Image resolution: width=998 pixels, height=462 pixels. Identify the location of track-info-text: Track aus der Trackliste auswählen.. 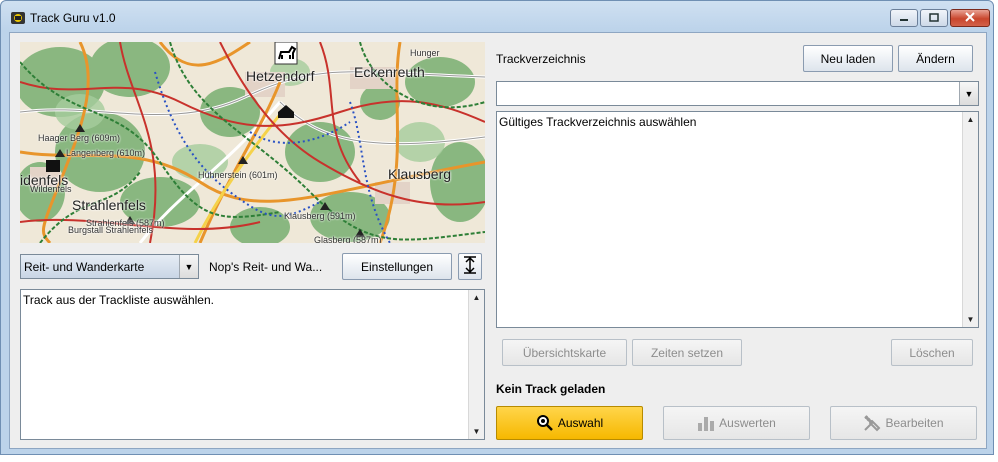
(118, 300).